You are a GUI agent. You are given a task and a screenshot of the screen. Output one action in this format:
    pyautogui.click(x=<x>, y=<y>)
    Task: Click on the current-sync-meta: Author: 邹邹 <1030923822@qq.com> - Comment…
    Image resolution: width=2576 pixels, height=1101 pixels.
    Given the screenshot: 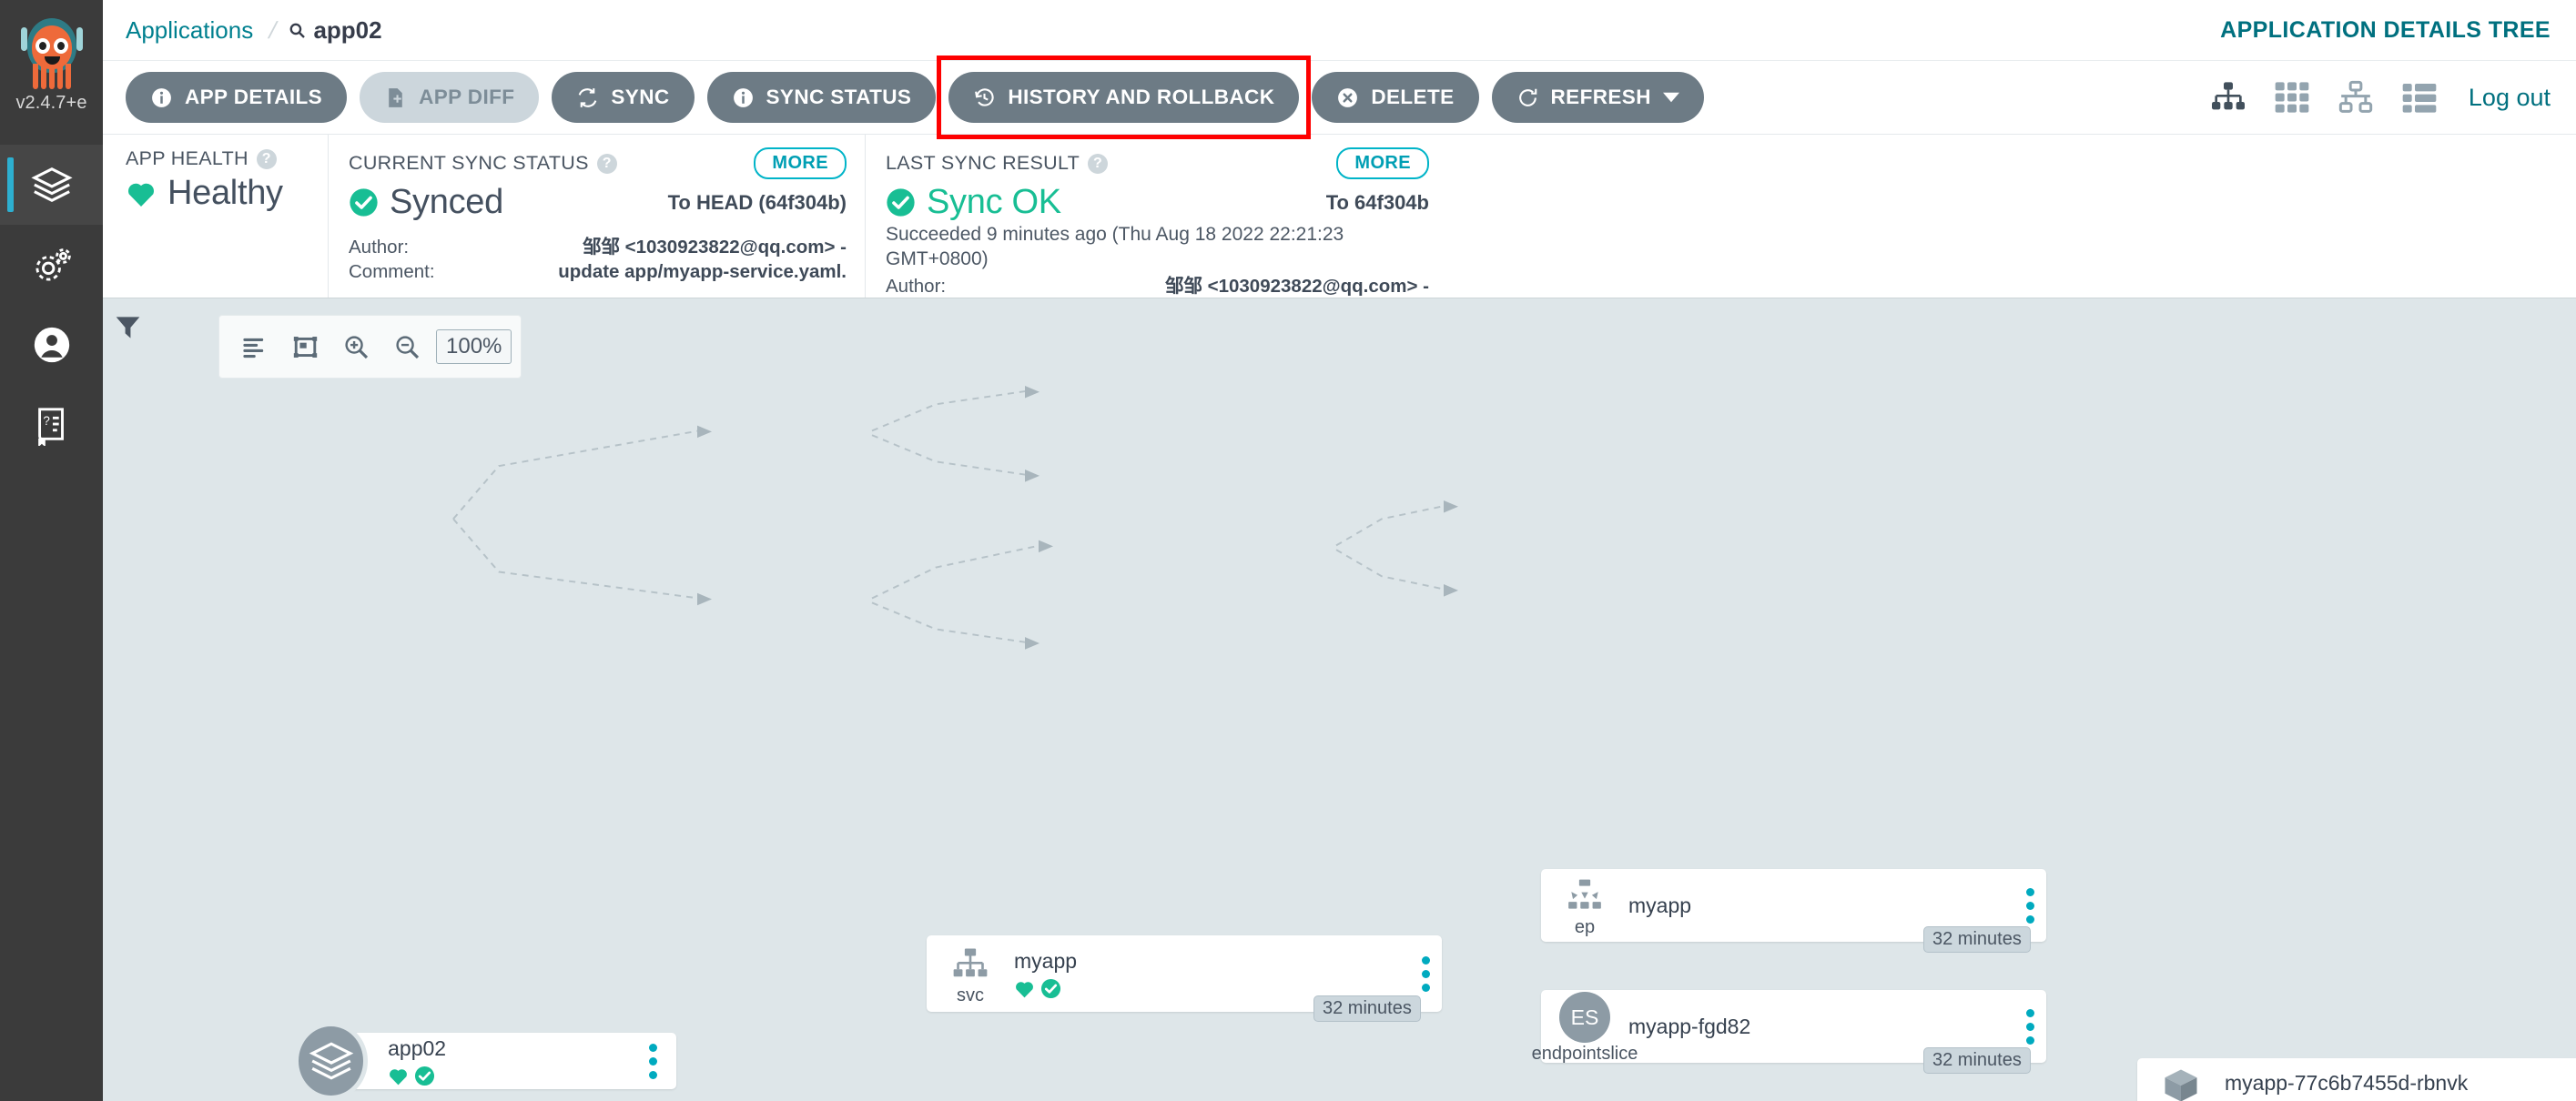 What is the action you would take?
    pyautogui.click(x=598, y=260)
    